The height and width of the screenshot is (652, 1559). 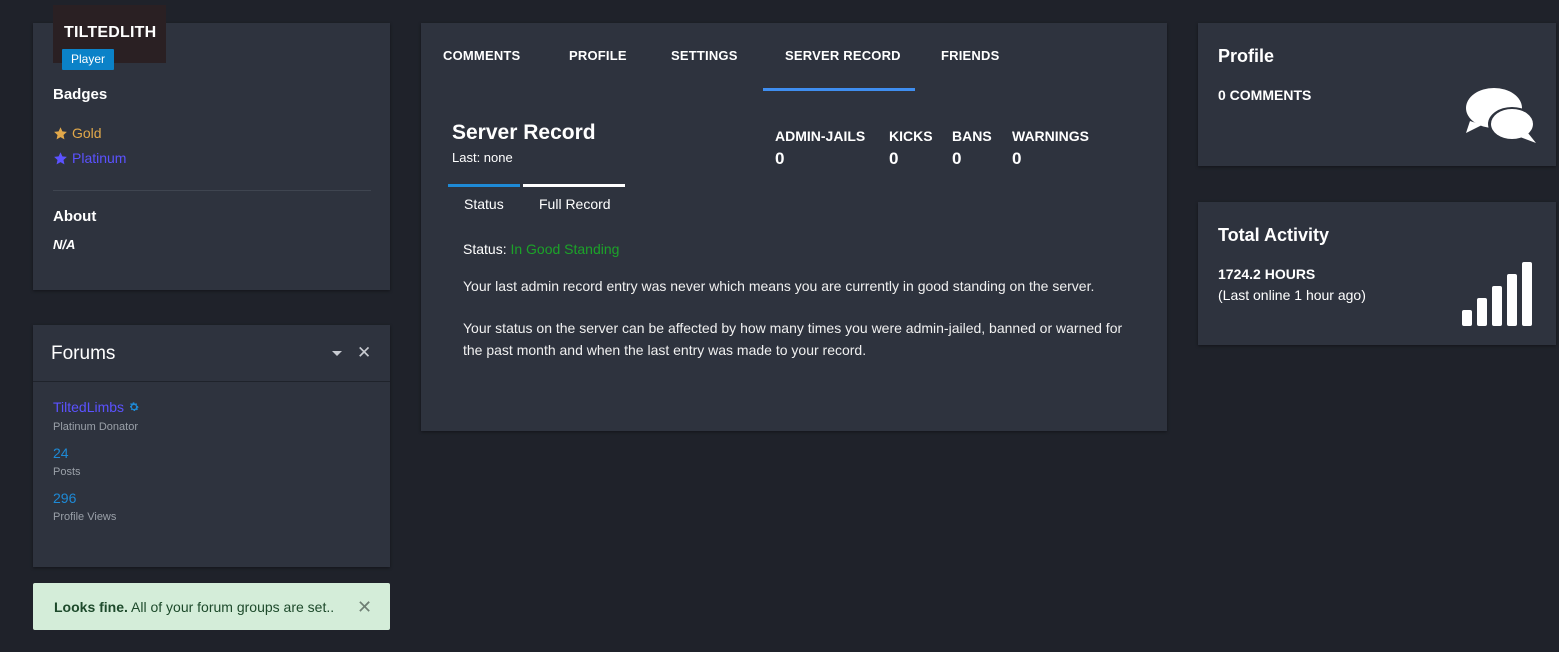 What do you see at coordinates (337, 353) in the screenshot?
I see `caret-down-icon` at bounding box center [337, 353].